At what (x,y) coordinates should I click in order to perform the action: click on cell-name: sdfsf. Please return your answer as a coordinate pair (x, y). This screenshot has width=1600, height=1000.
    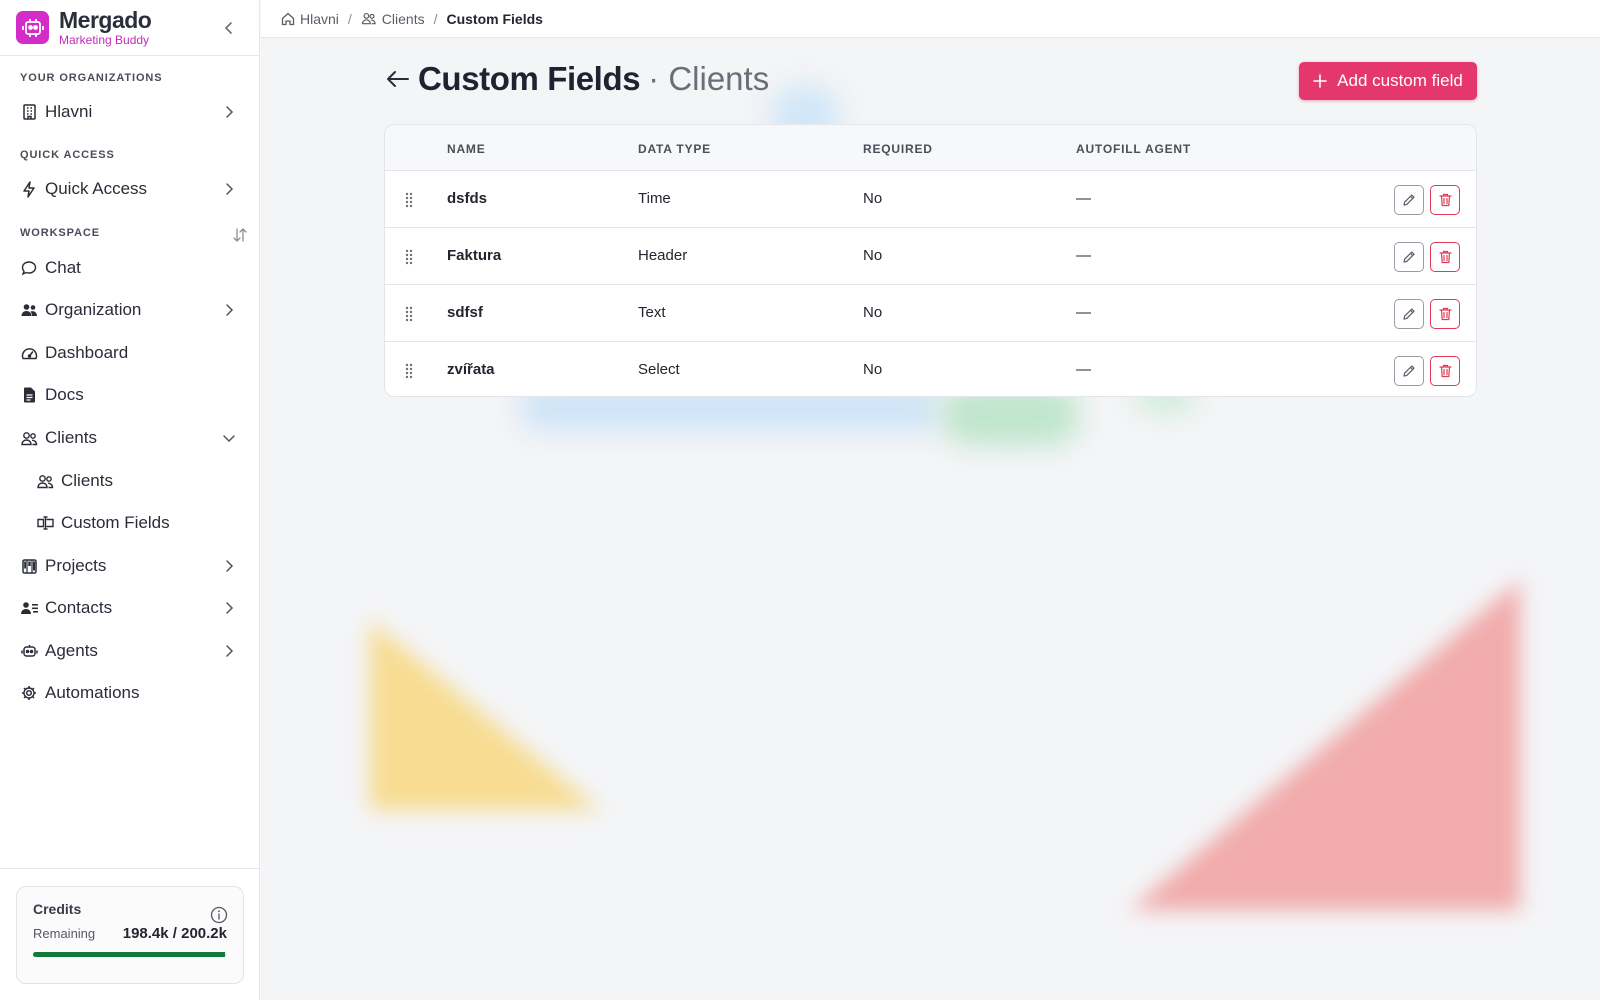
    Looking at the image, I should click on (465, 312).